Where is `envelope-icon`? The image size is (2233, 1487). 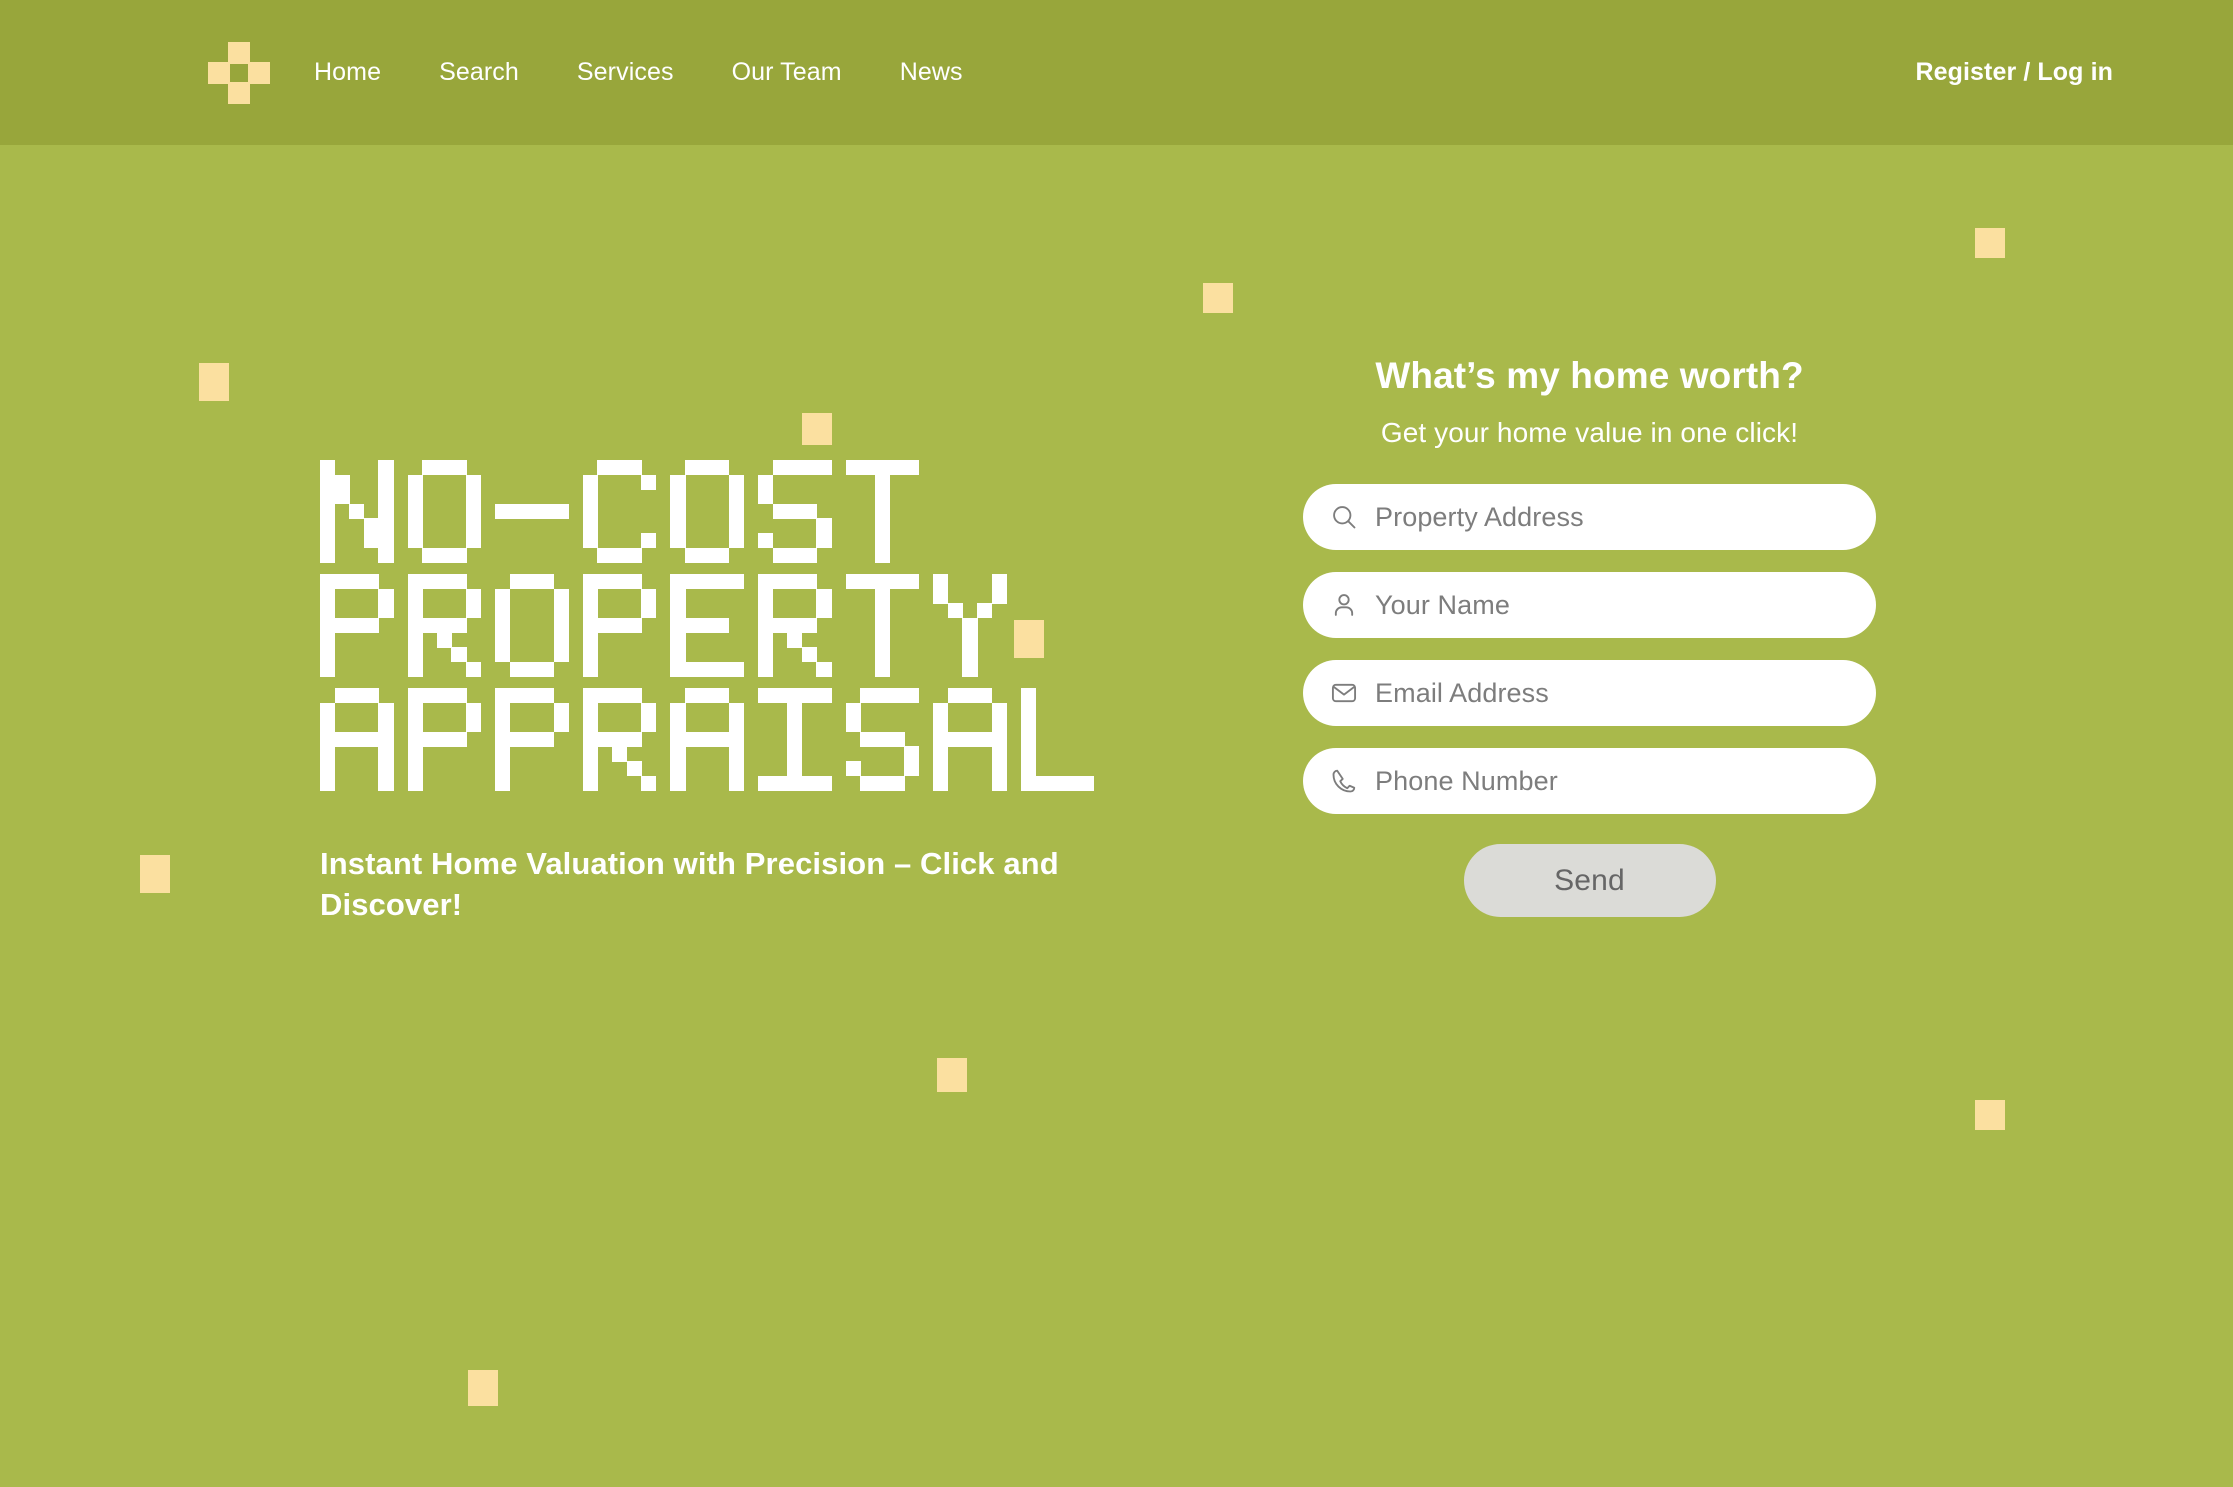 envelope-icon is located at coordinates (1344, 693).